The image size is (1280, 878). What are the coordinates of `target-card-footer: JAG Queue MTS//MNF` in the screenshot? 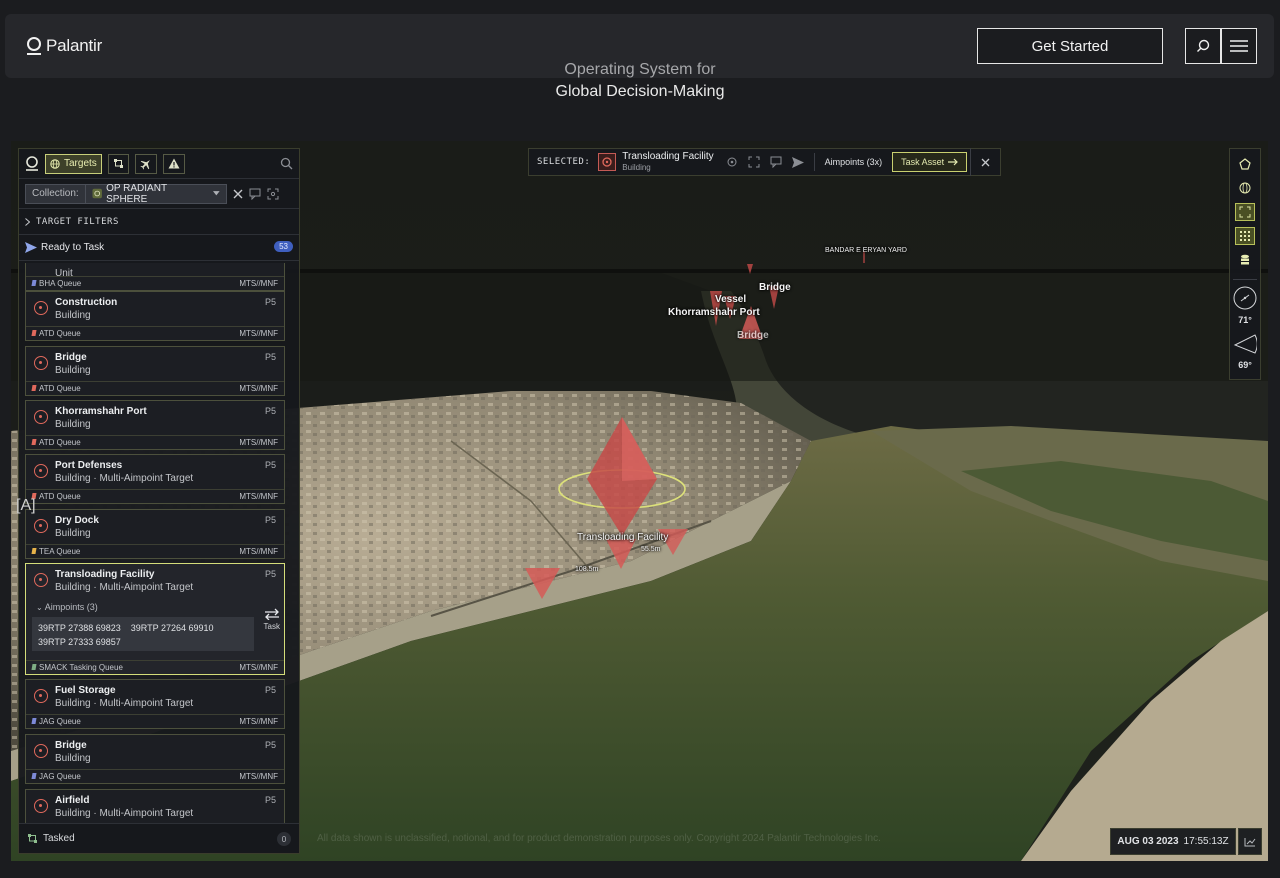 It's located at (155, 776).